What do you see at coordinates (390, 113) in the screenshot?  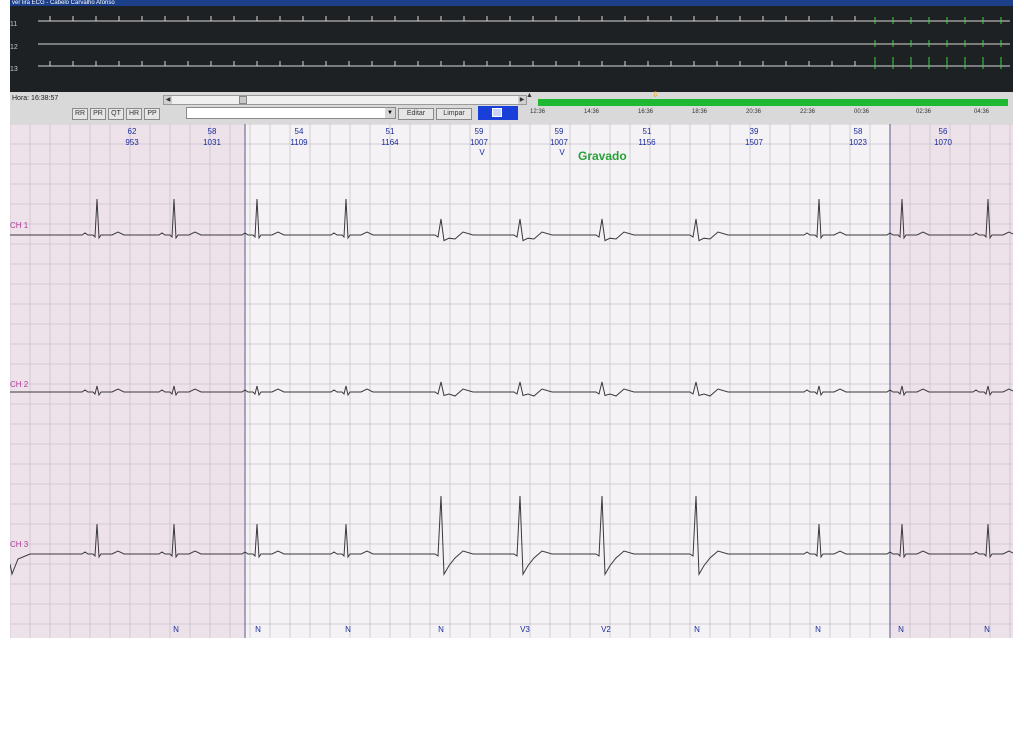 I see `chevron-down-icon: ▼` at bounding box center [390, 113].